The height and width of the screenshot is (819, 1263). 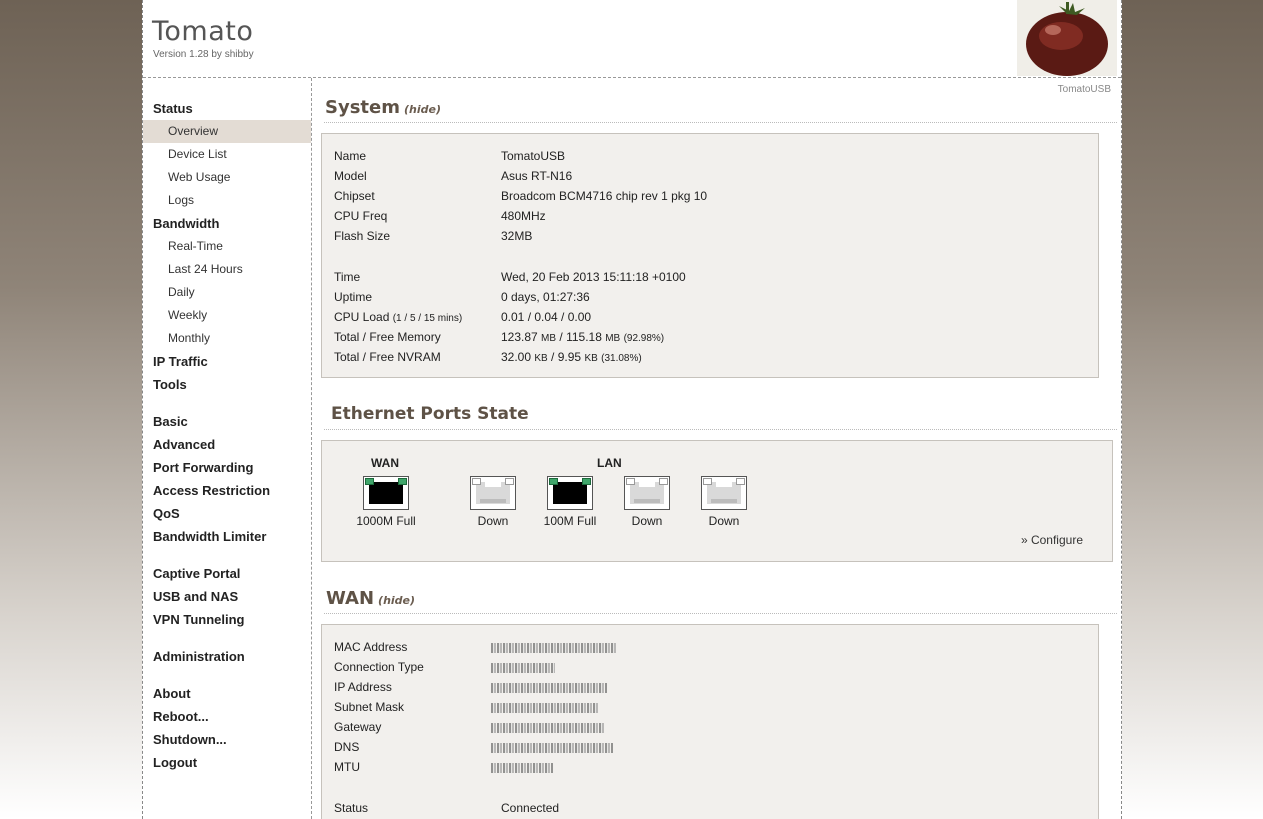 I want to click on nav-access-restriction: Access Restriction, so click(x=227, y=490).